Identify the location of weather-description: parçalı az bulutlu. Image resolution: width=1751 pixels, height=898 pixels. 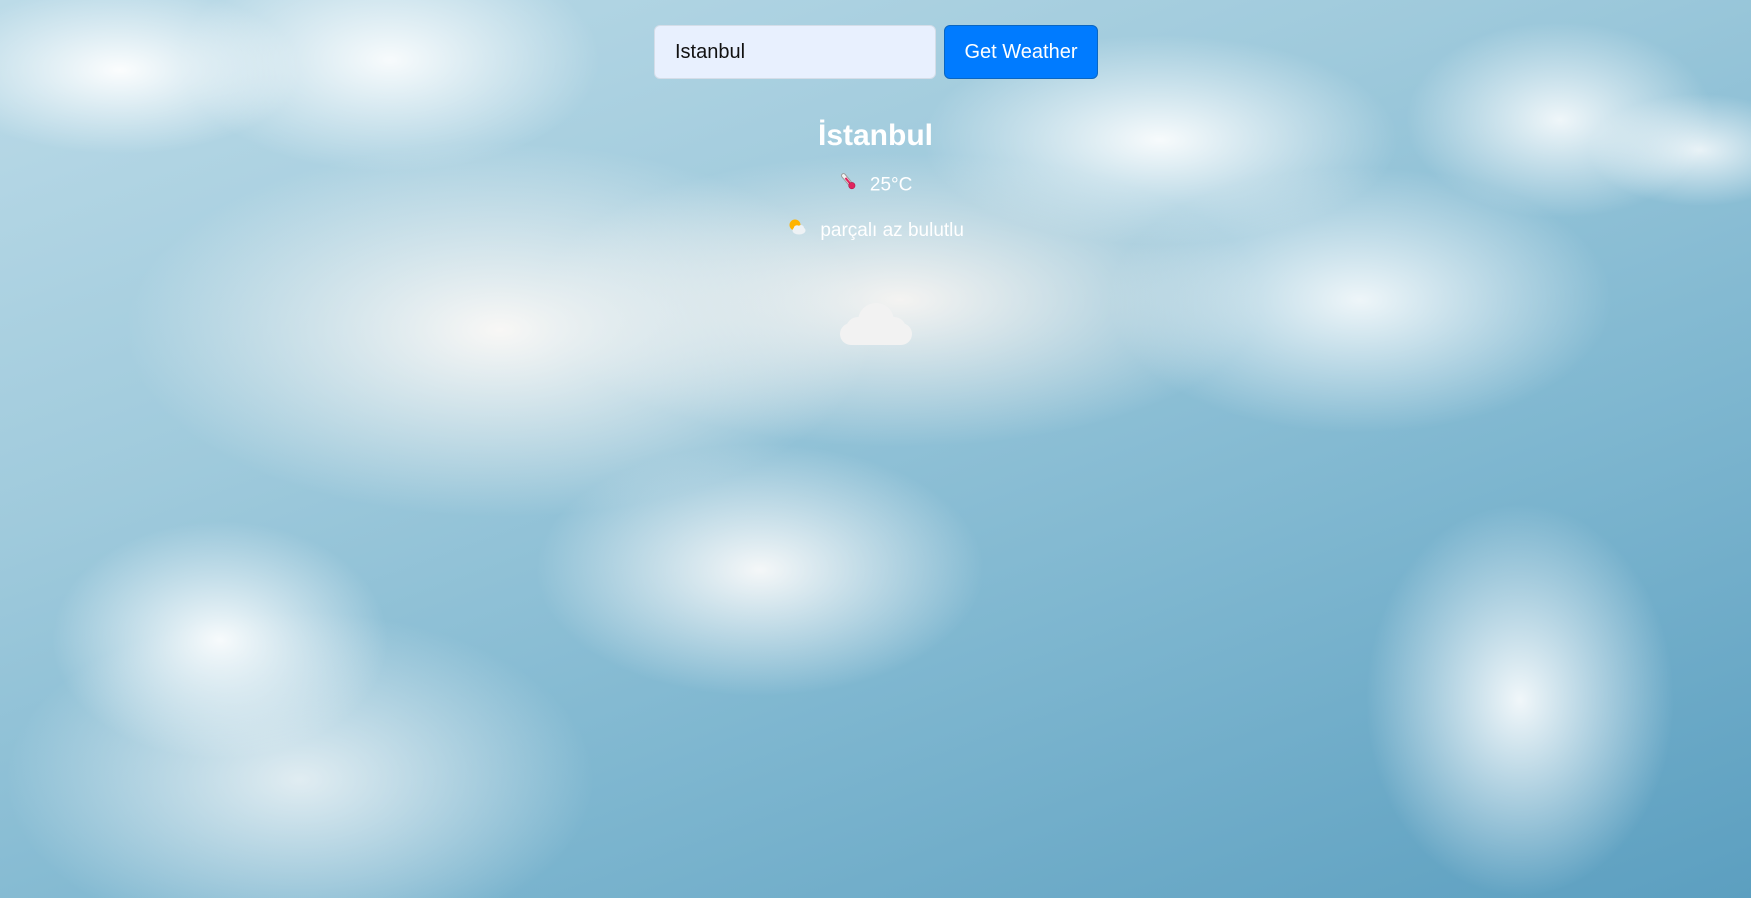
(892, 231).